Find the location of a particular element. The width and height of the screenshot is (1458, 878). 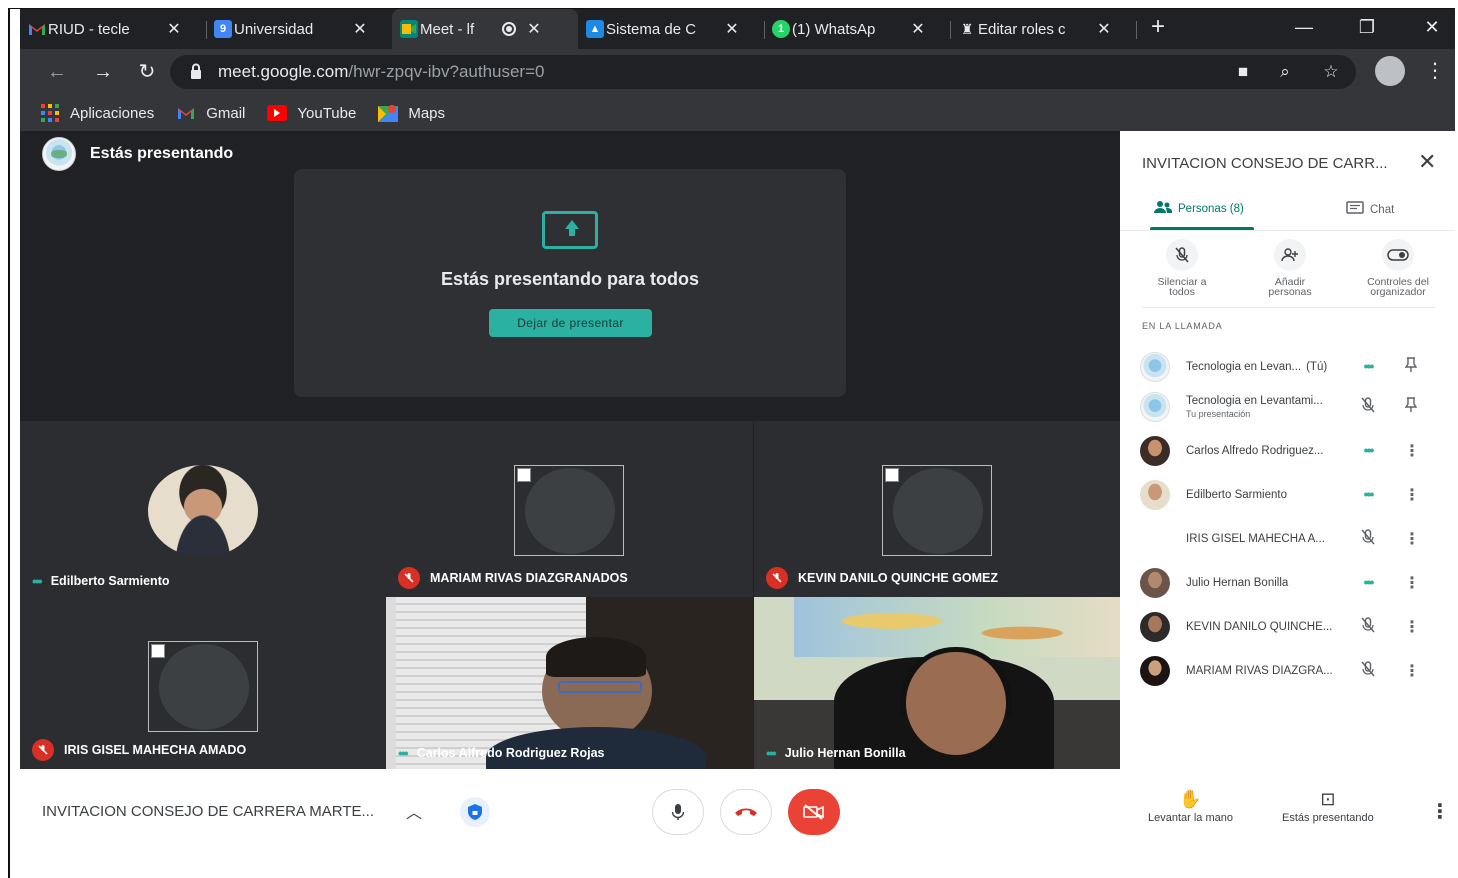

browser-tab-whatsapp: 1 (1) WhatsAp ✕ is located at coordinates (857, 29).